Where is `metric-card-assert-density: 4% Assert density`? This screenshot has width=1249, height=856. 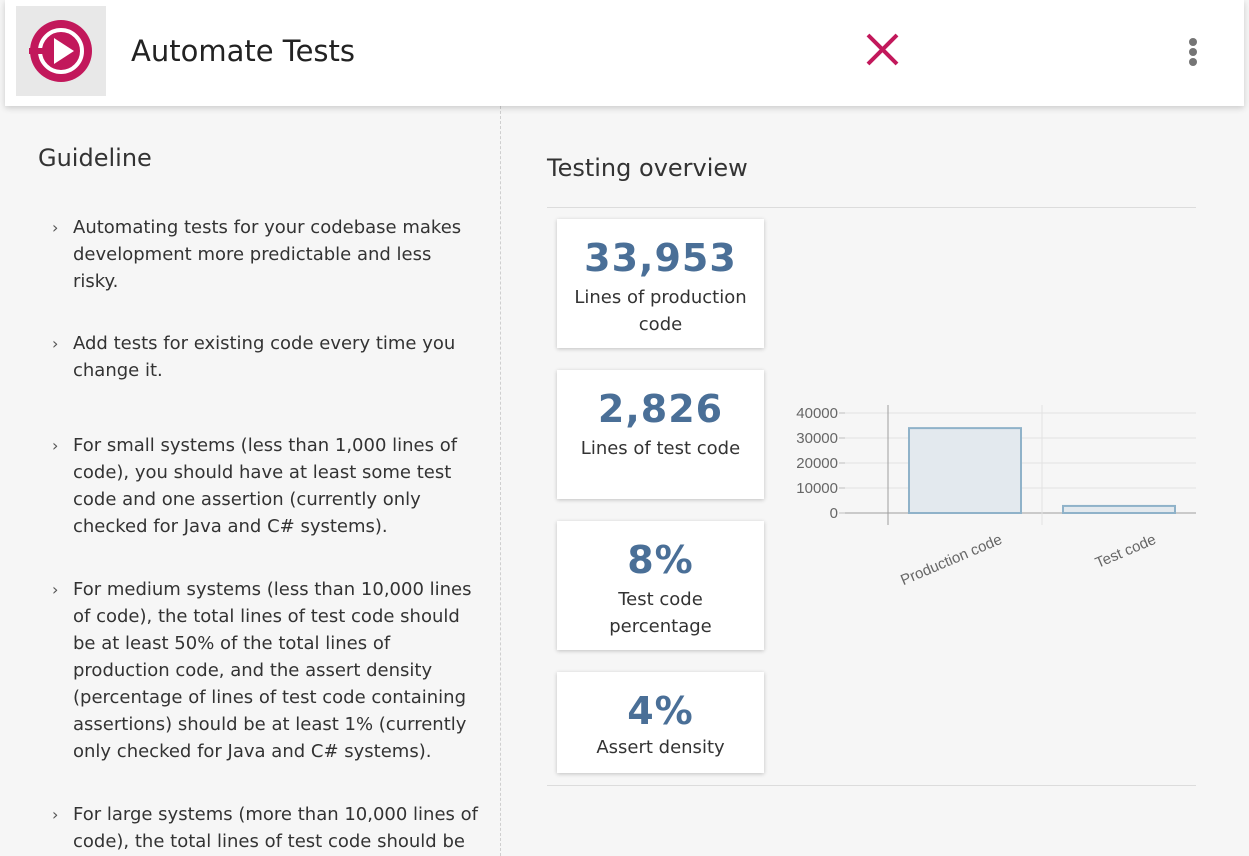
metric-card-assert-density: 4% Assert density is located at coordinates (660, 722).